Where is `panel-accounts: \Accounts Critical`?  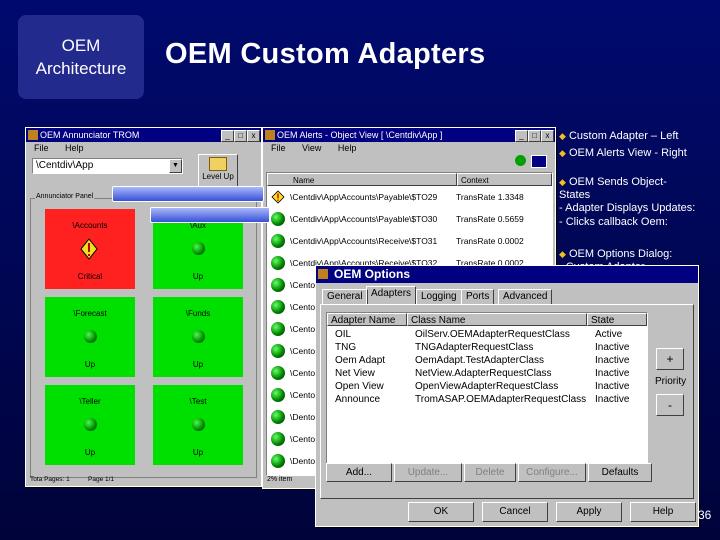 panel-accounts: \Accounts Critical is located at coordinates (90, 249).